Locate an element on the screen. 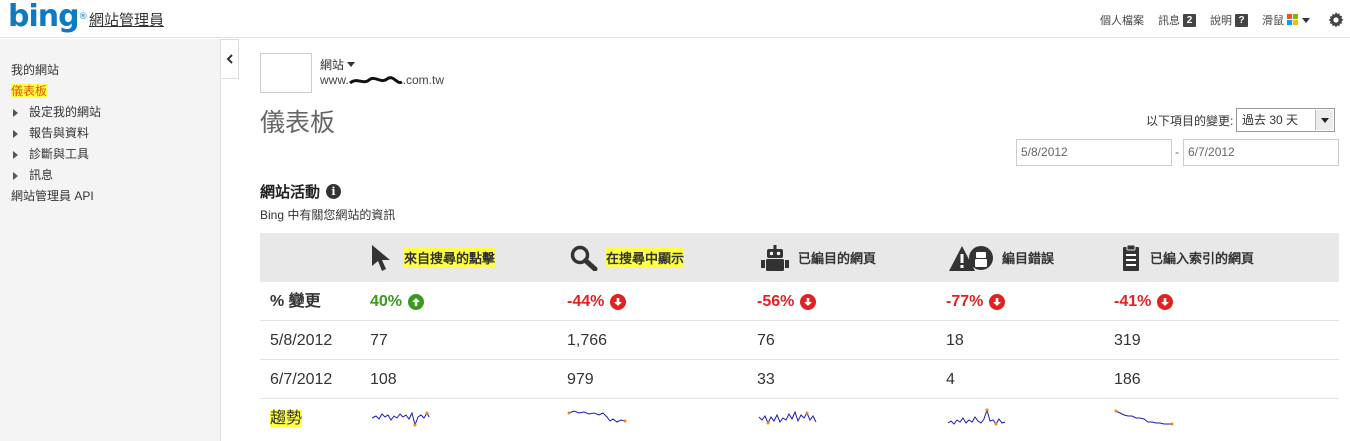  messages-count-badge: 2 is located at coordinates (1189, 20).